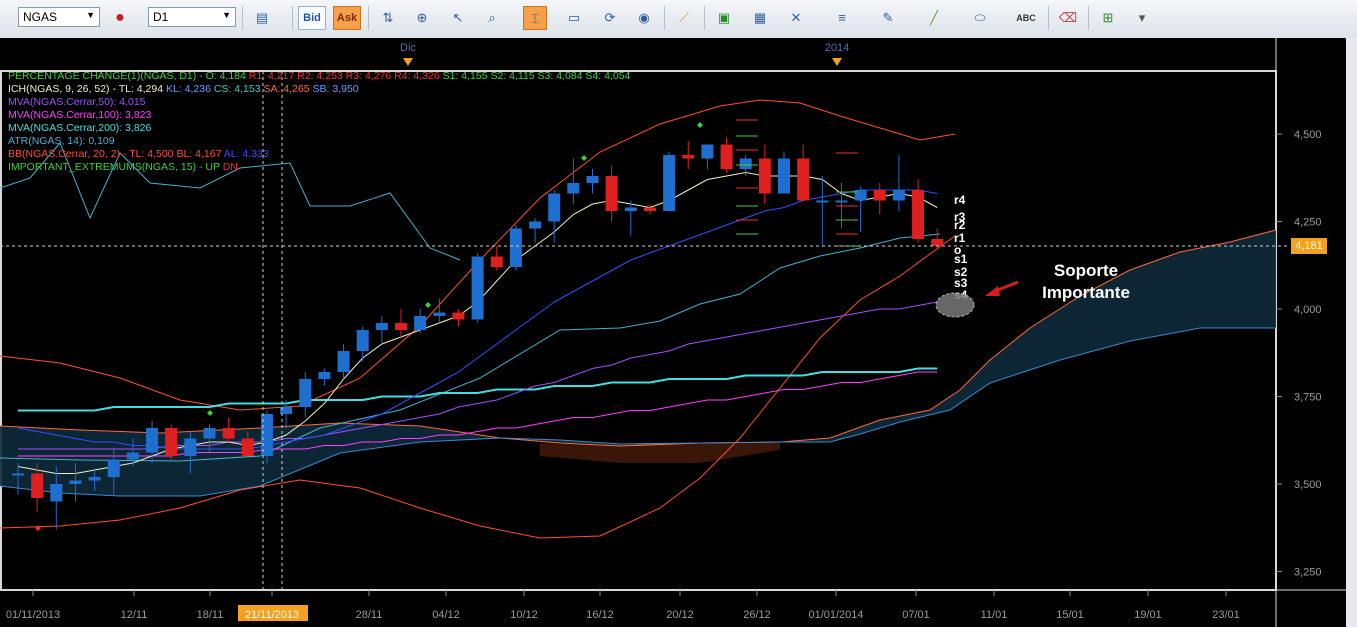 This screenshot has width=1357, height=627. I want to click on legend-text: IMPORTANT_EXTREMUMS(NGAS, 15) -, so click(107, 167).